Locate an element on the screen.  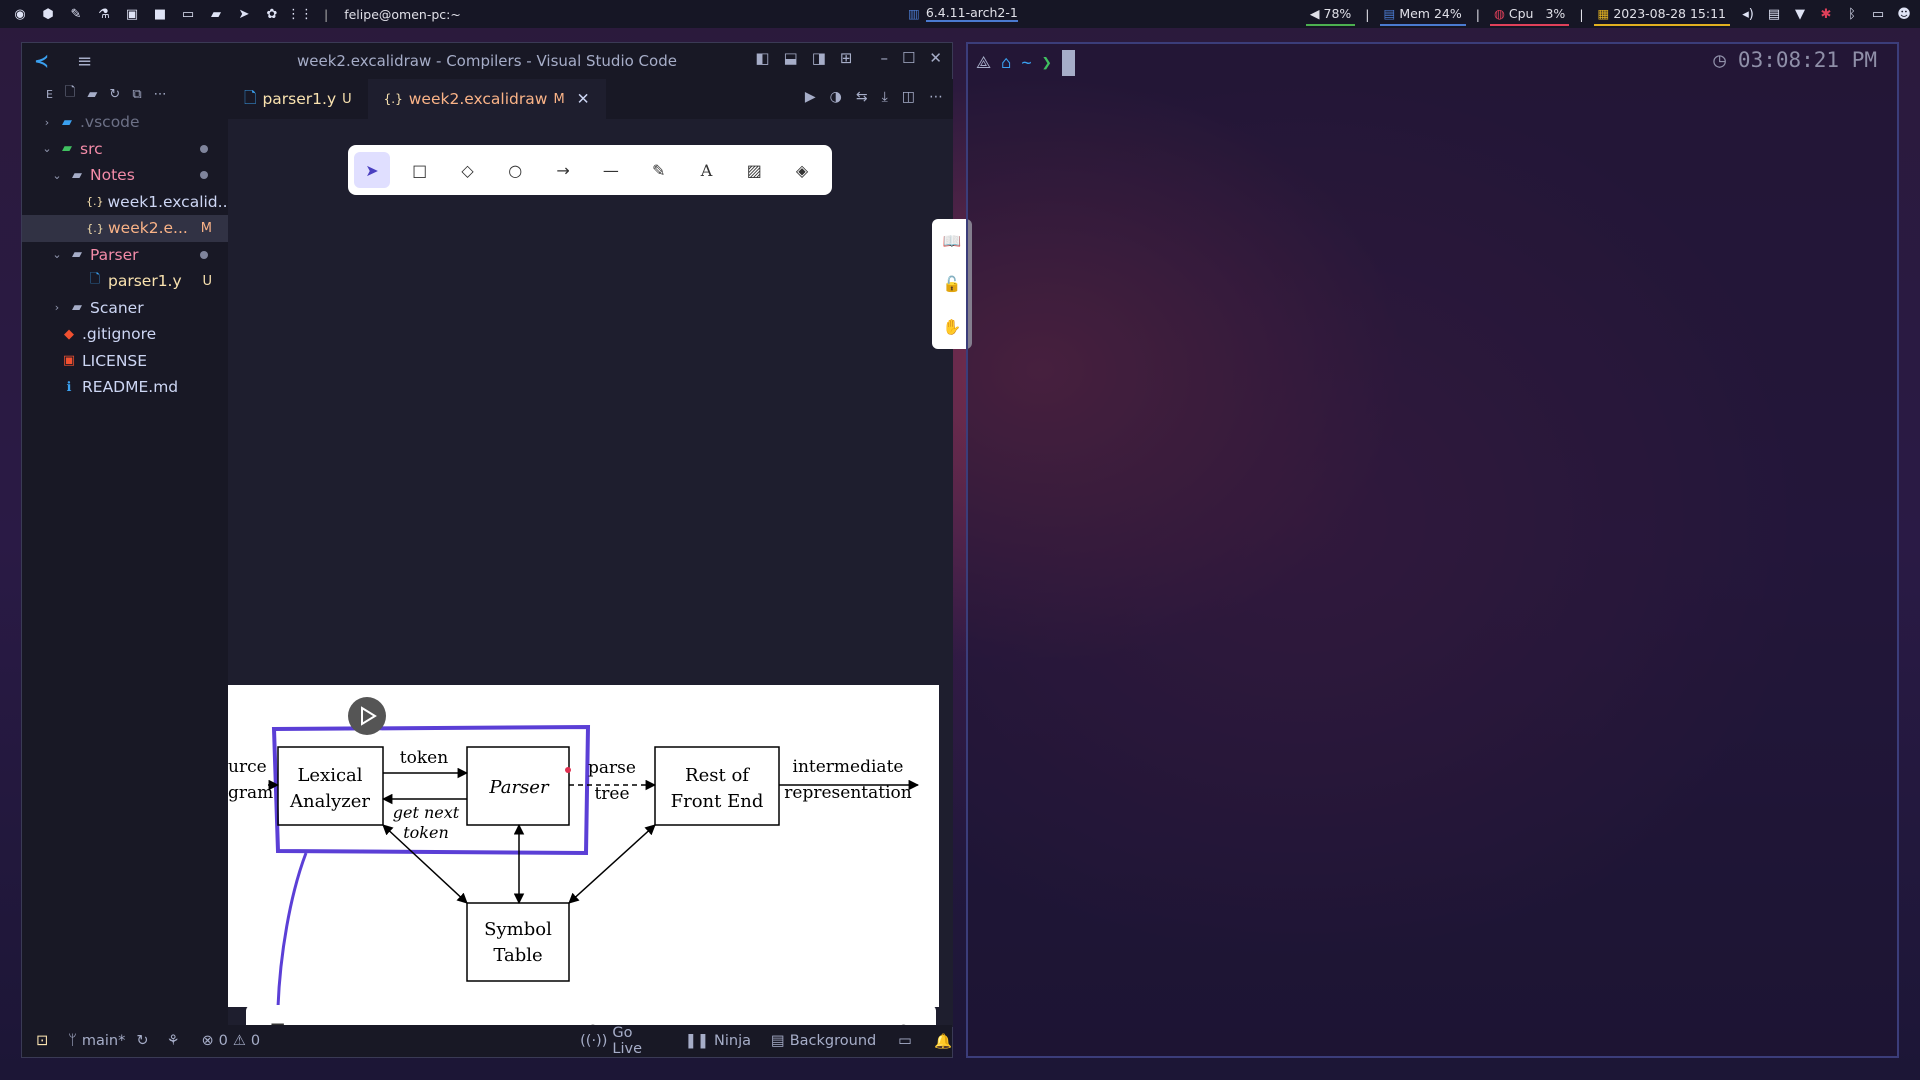
license-icon: ▣ is located at coordinates (69, 361).